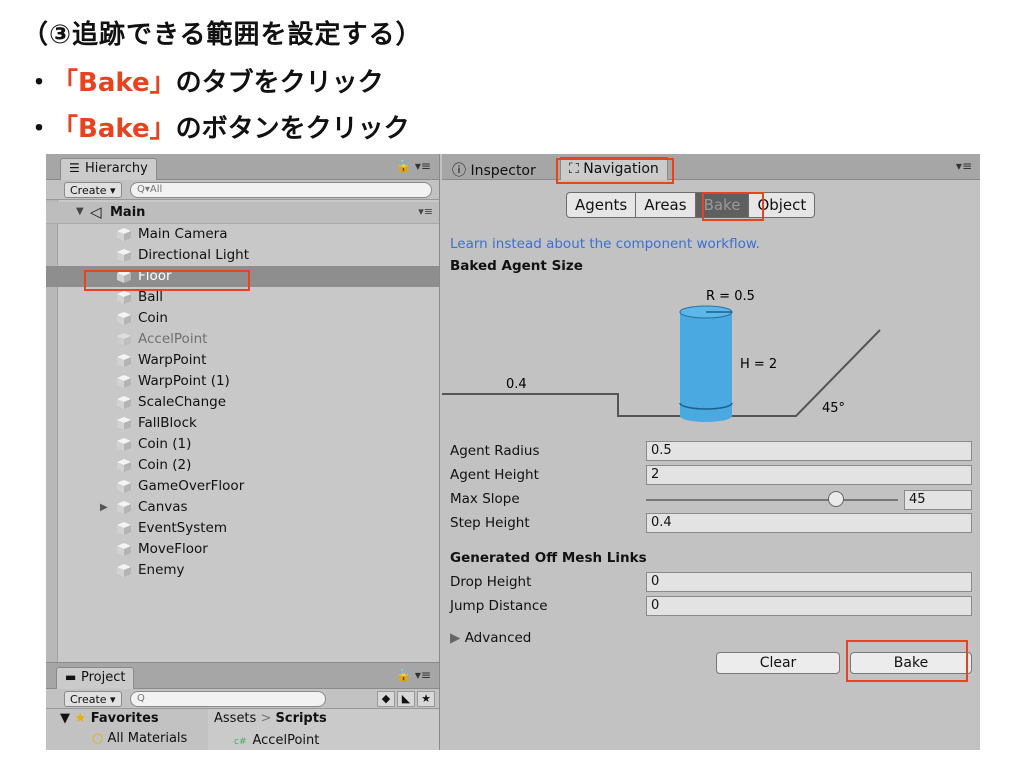  Describe the element at coordinates (772, 500) in the screenshot. I see `max-slope-slider` at that location.